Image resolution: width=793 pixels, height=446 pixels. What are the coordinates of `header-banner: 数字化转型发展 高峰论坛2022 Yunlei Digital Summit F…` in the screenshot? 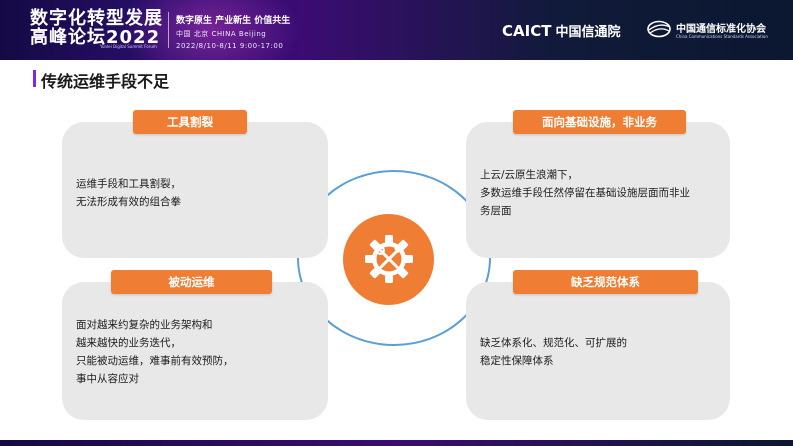 It's located at (396, 30).